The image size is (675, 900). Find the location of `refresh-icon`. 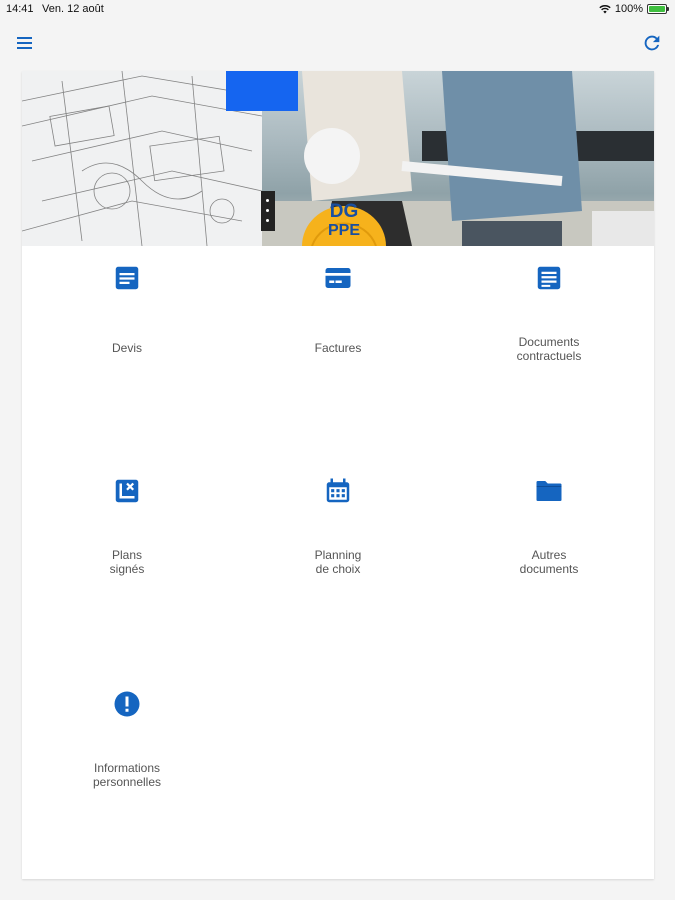

refresh-icon is located at coordinates (652, 43).